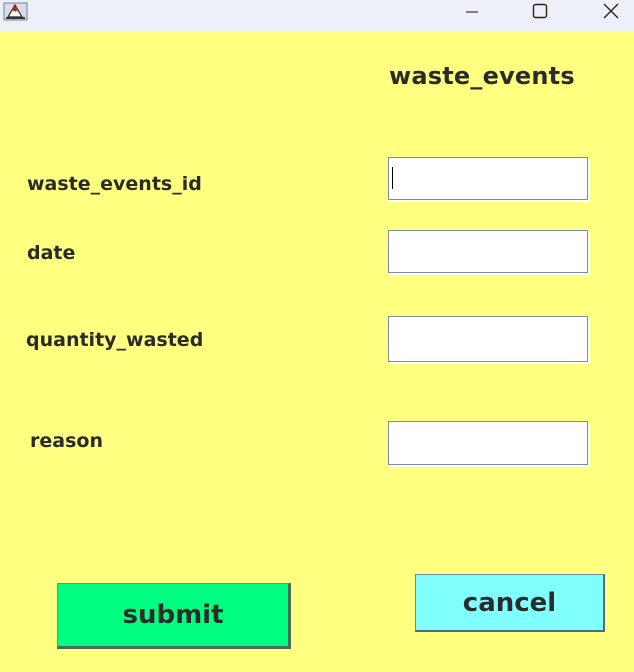  Describe the element at coordinates (51, 253) in the screenshot. I see `date-label: date` at that location.